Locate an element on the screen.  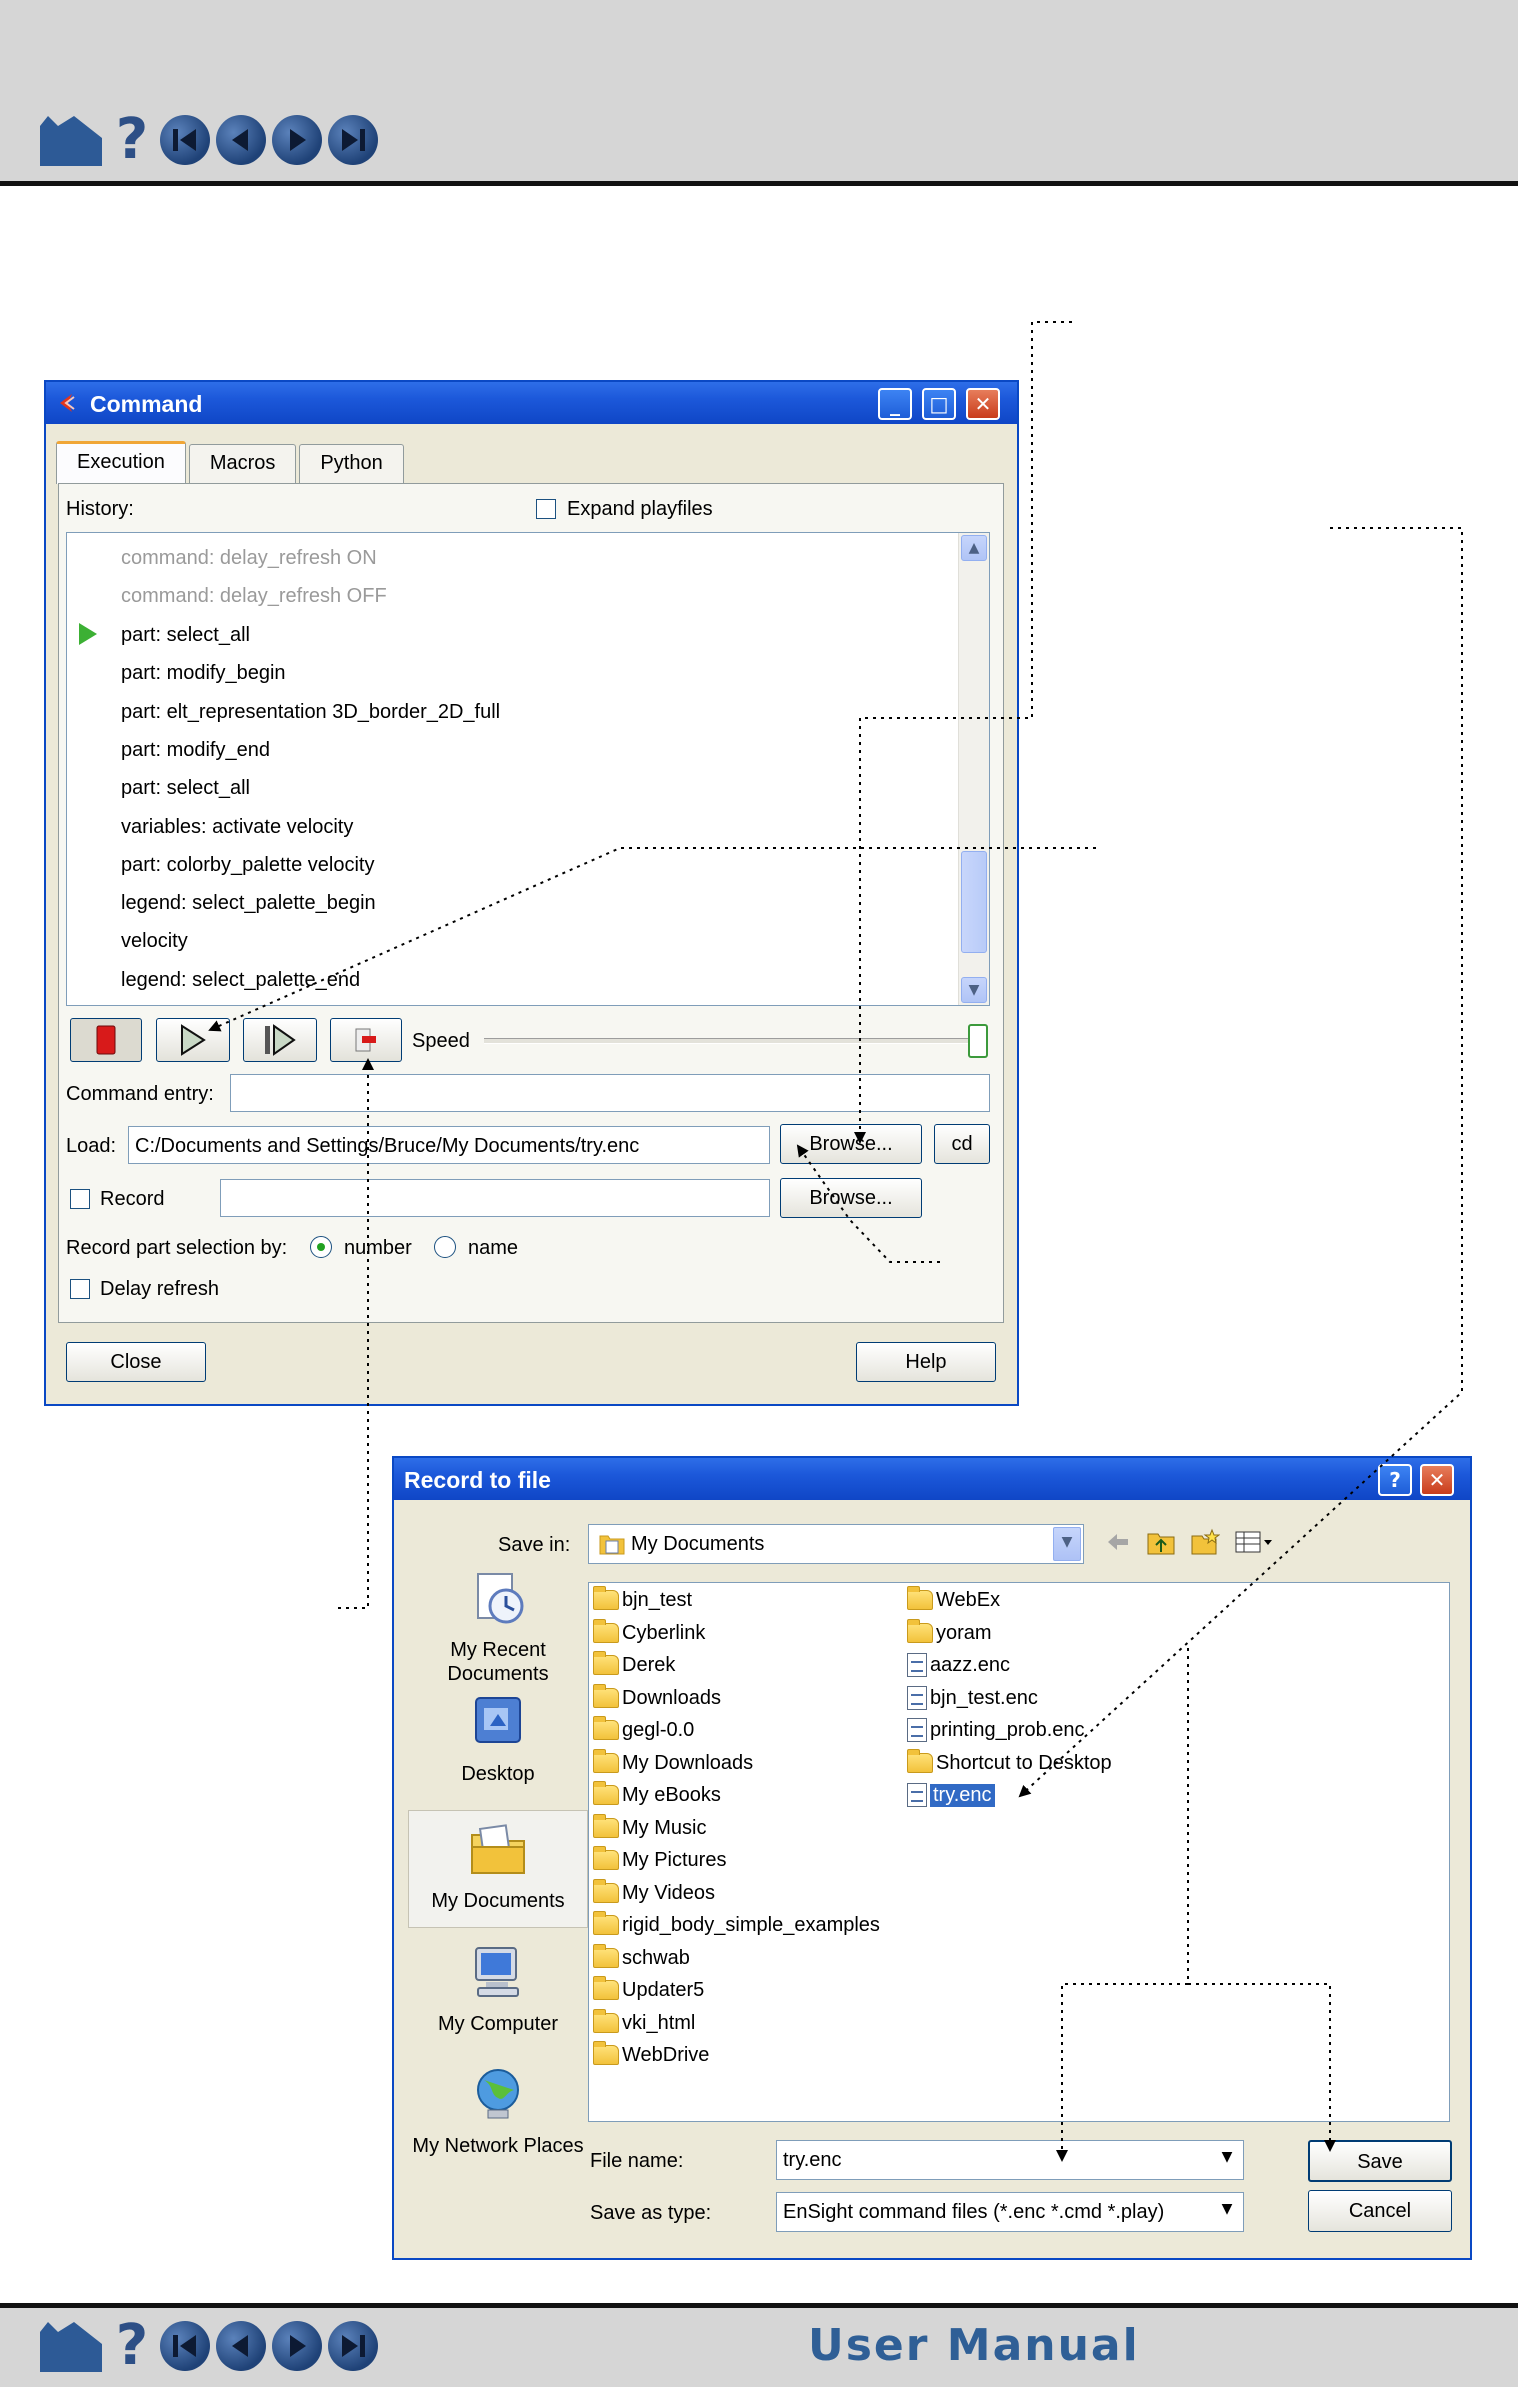
speed-slider-track is located at coordinates (735, 1041).